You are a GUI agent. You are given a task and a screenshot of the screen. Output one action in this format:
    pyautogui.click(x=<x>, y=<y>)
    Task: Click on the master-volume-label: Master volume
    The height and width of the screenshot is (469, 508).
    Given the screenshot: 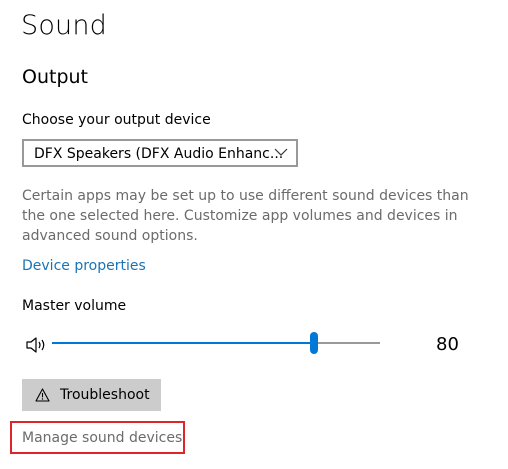 What is the action you would take?
    pyautogui.click(x=74, y=306)
    